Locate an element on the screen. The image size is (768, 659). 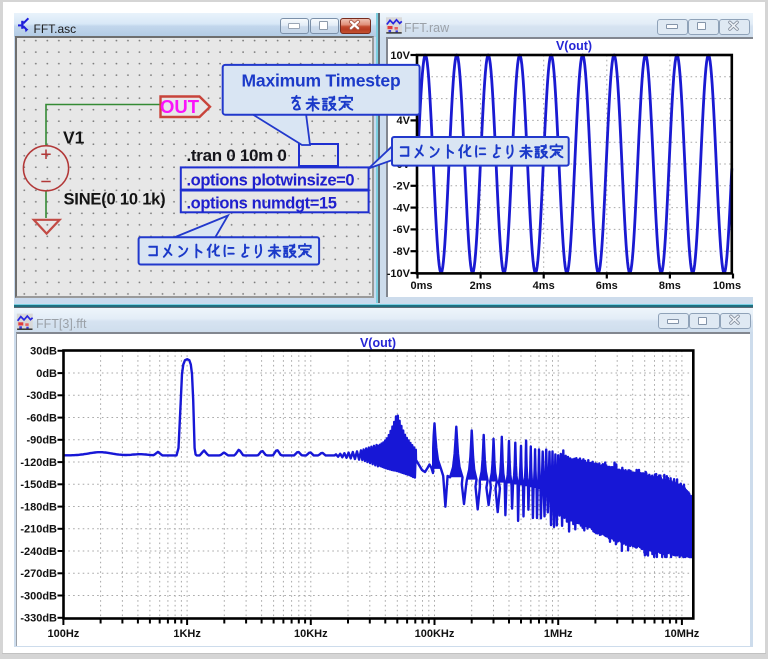
svg-text: -270dB is located at coordinates (38, 574).